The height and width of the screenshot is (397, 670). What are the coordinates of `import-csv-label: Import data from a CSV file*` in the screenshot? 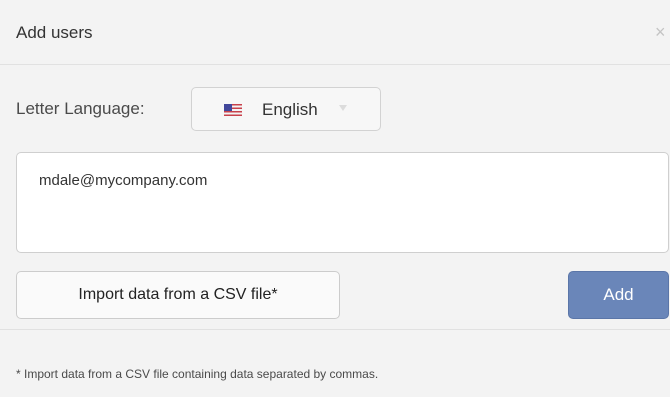 It's located at (178, 294).